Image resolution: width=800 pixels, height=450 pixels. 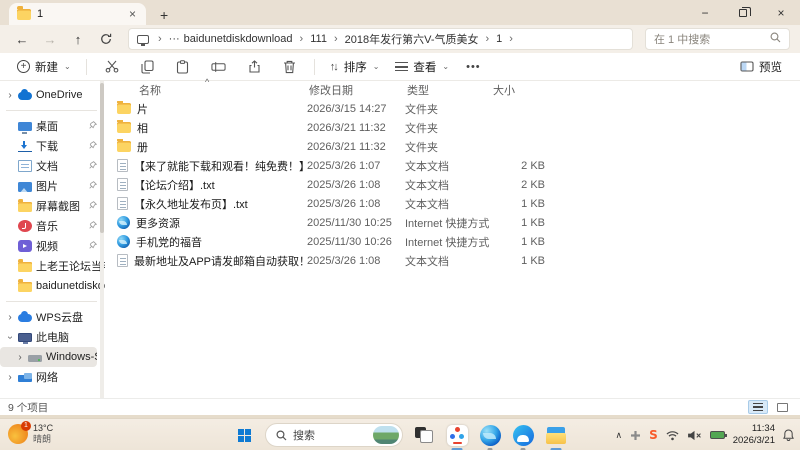 I want to click on column-header-name: 名称, so click(x=222, y=90).